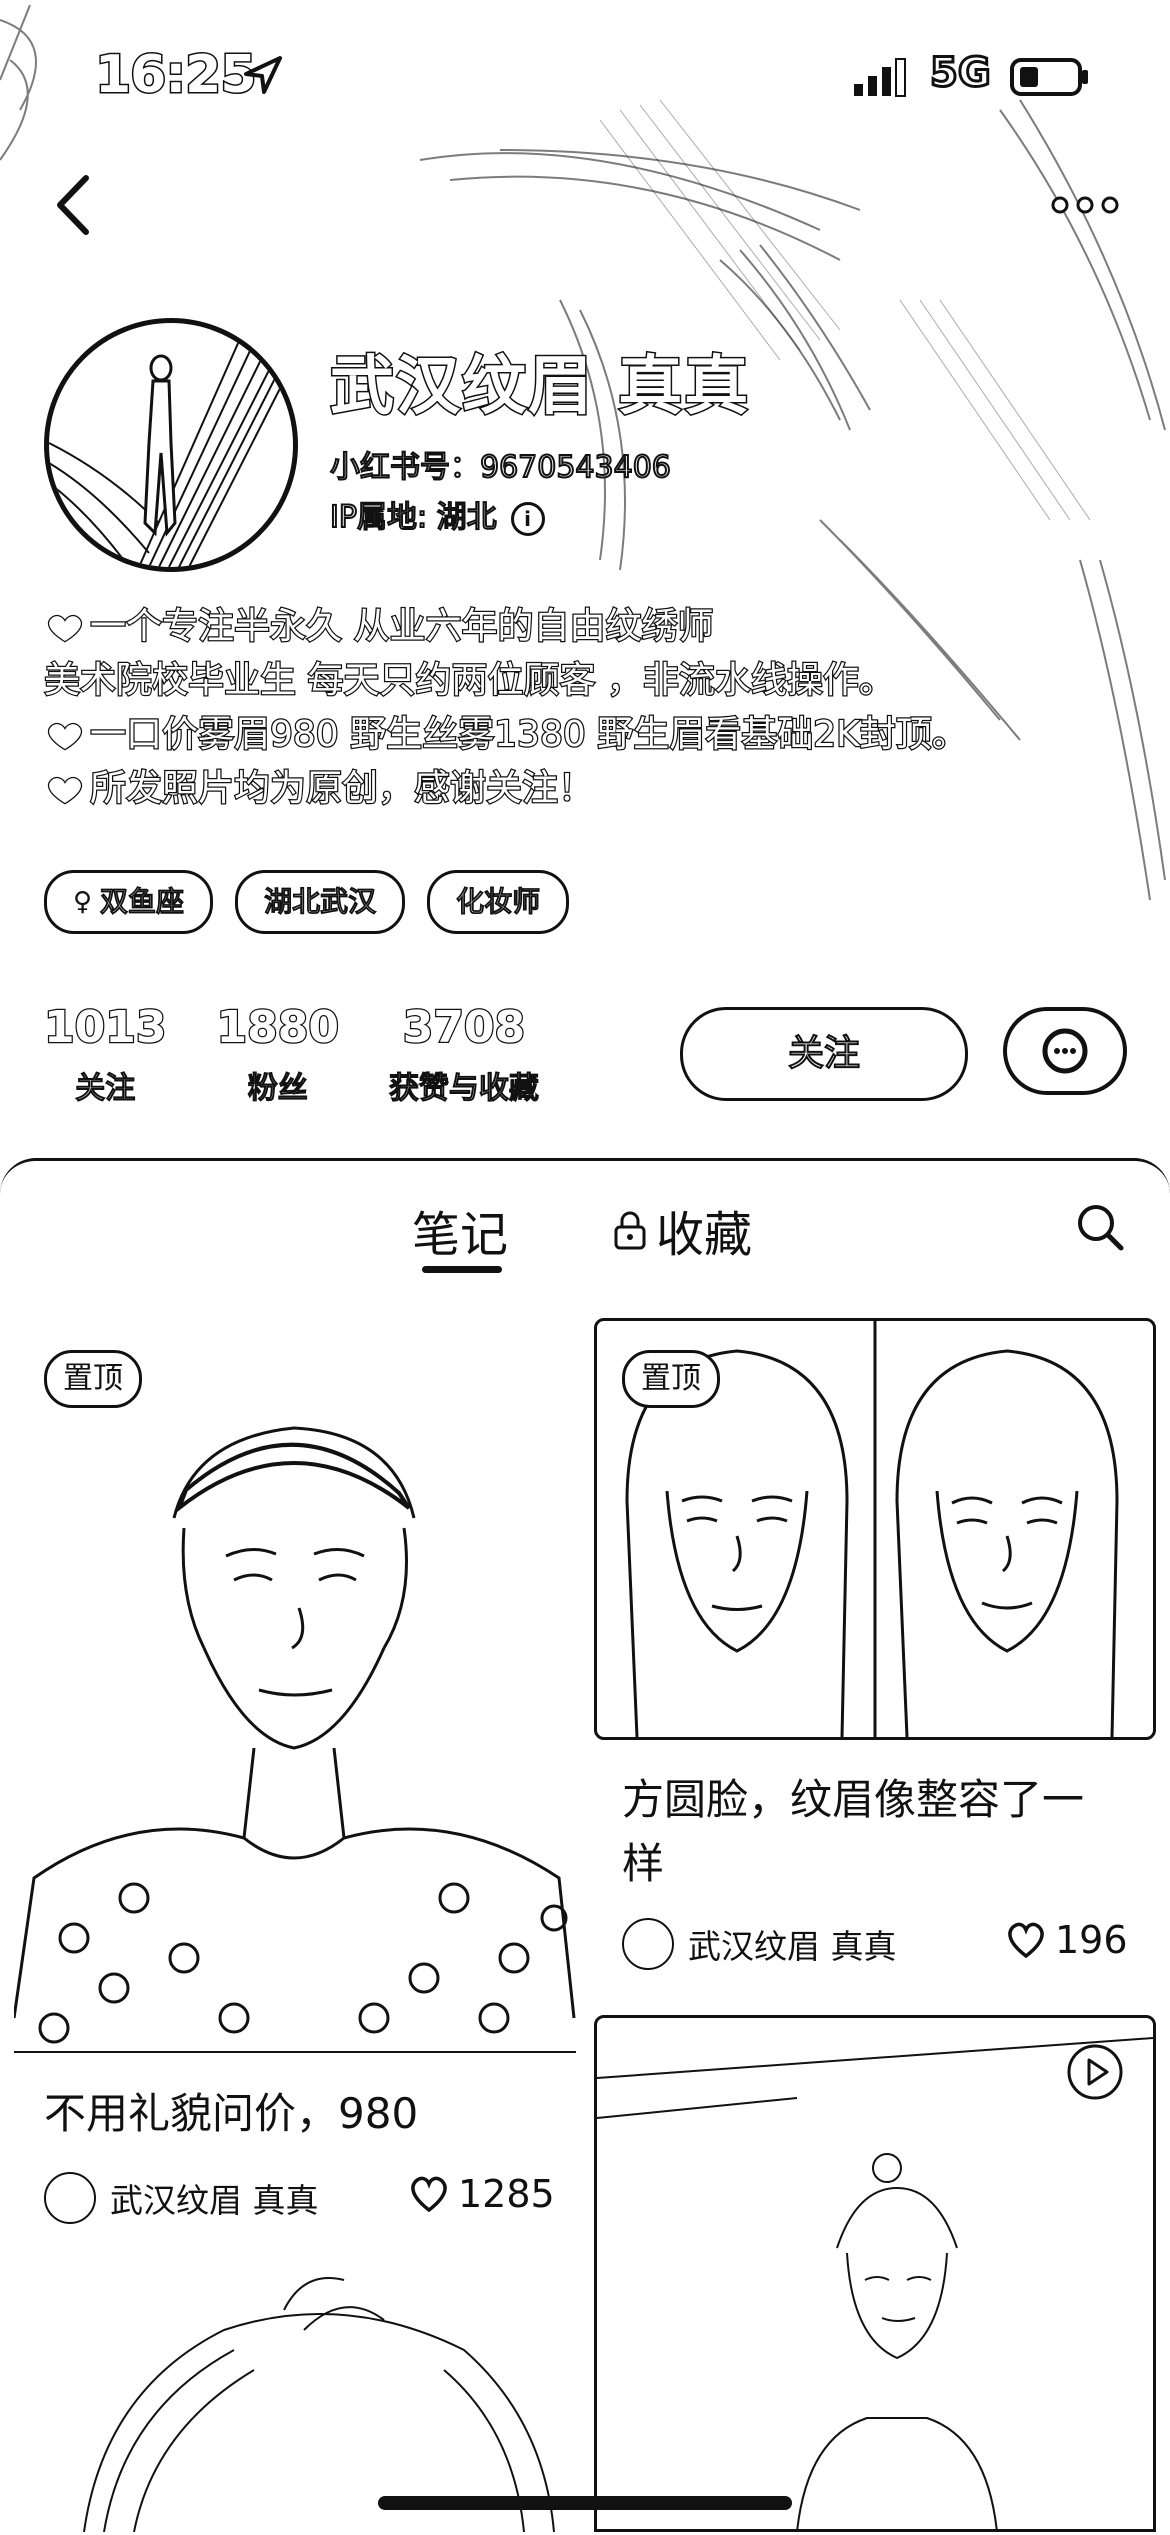 The image size is (1170, 2535). What do you see at coordinates (413, 517) in the screenshot?
I see `ip-location-text: IP属地: 湖北` at bounding box center [413, 517].